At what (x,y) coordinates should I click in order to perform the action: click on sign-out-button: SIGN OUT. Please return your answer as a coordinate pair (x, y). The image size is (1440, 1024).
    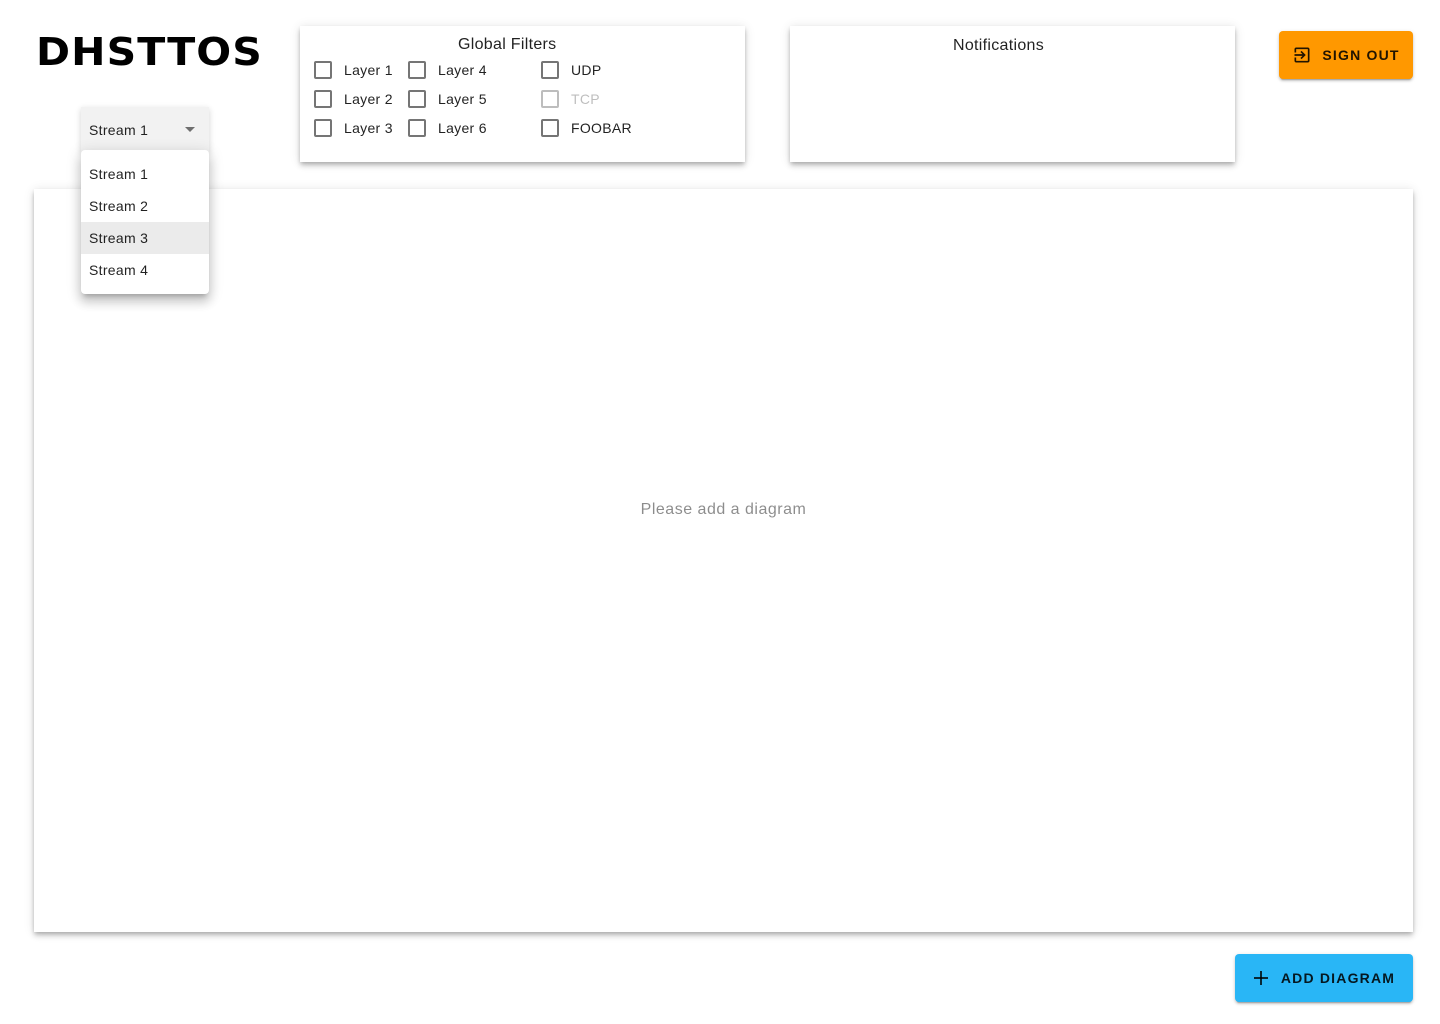
    Looking at the image, I should click on (1346, 55).